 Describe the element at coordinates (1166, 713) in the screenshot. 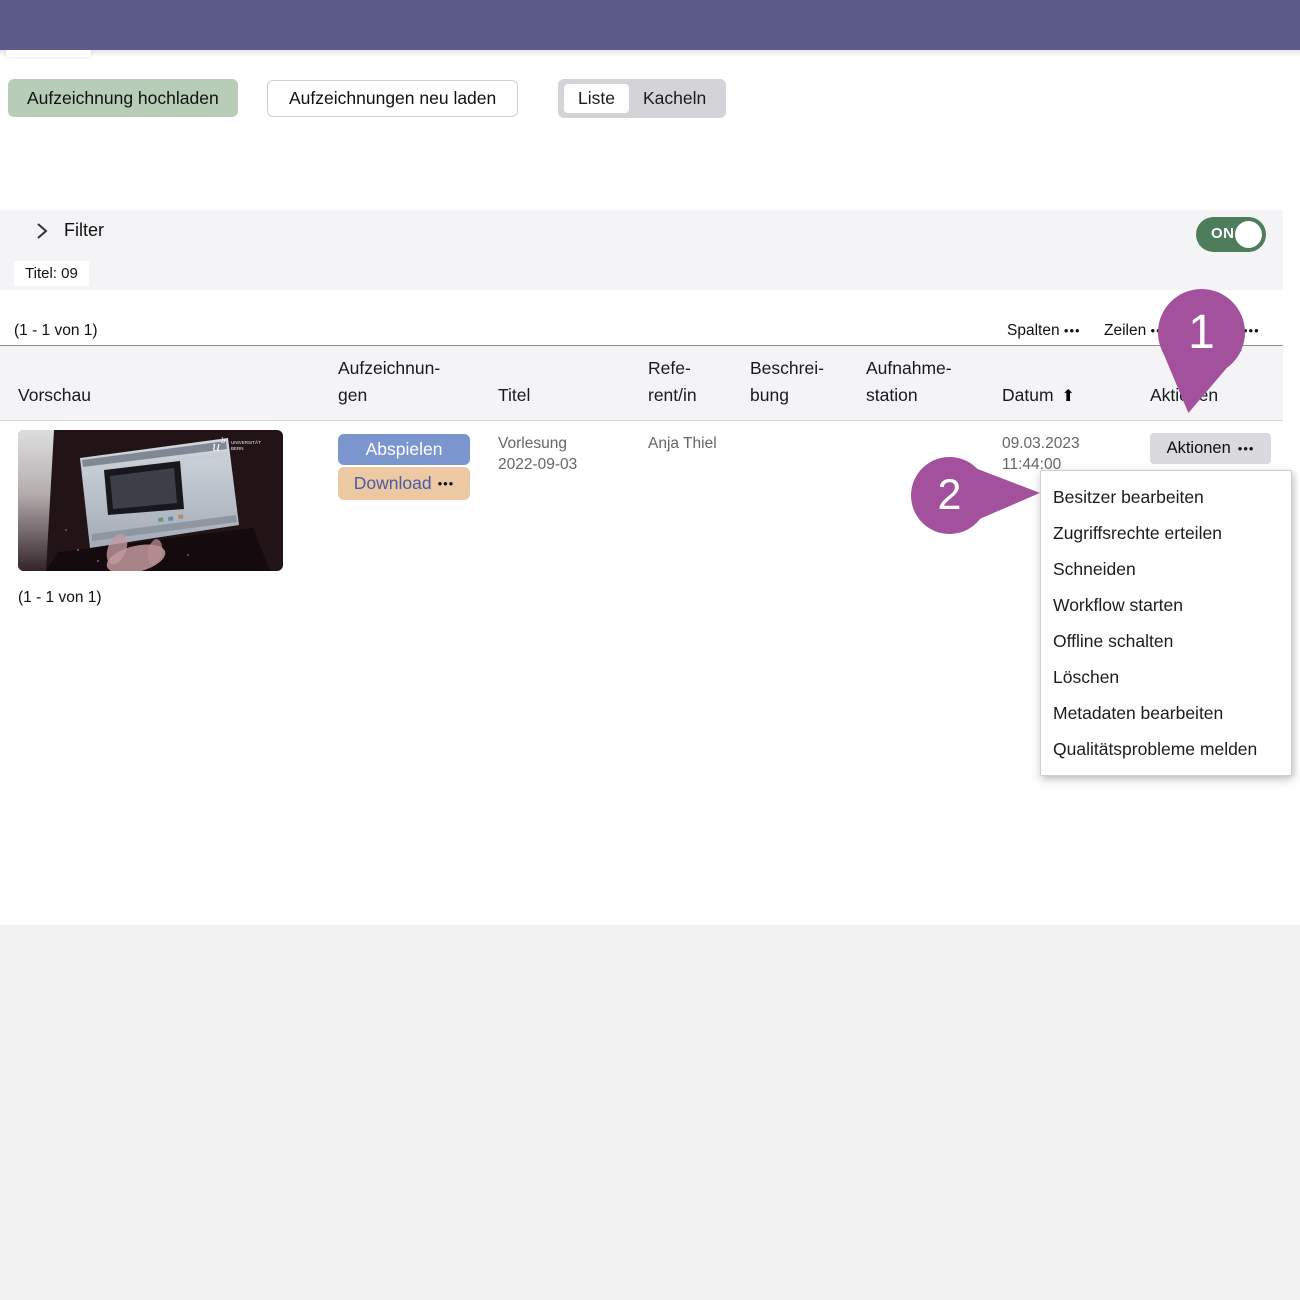

I see `menu-item-metadaten-bearbeiten: Metadaten bearbeiten` at that location.